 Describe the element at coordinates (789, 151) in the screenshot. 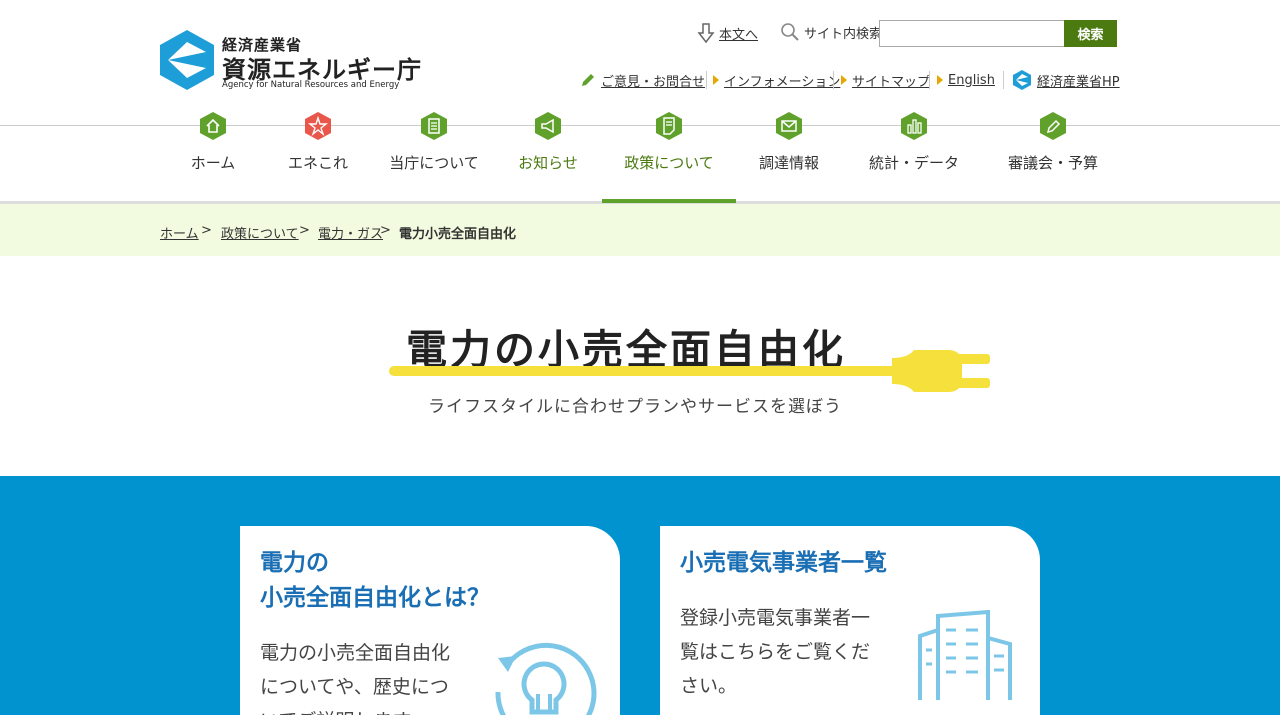

I see `nav-item-procurement: 調達情報` at that location.